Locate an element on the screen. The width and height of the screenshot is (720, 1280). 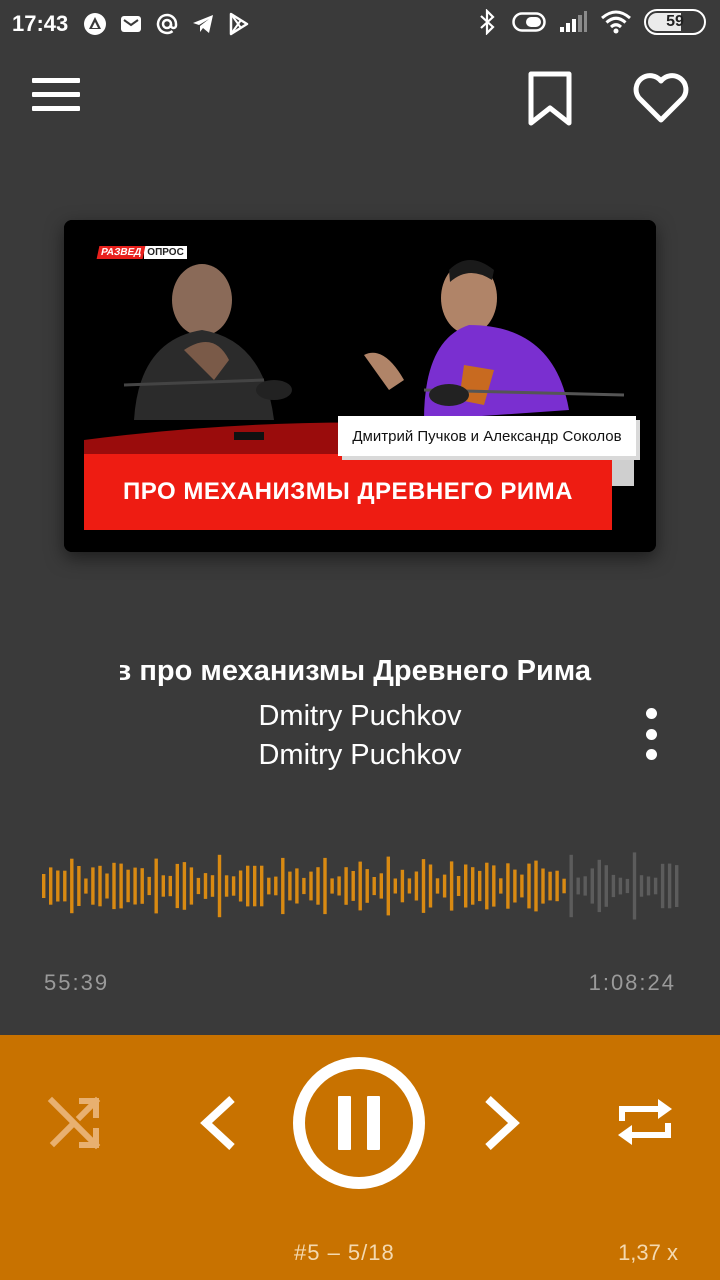
playback-speed: 1,37 x is located at coordinates (648, 1253).